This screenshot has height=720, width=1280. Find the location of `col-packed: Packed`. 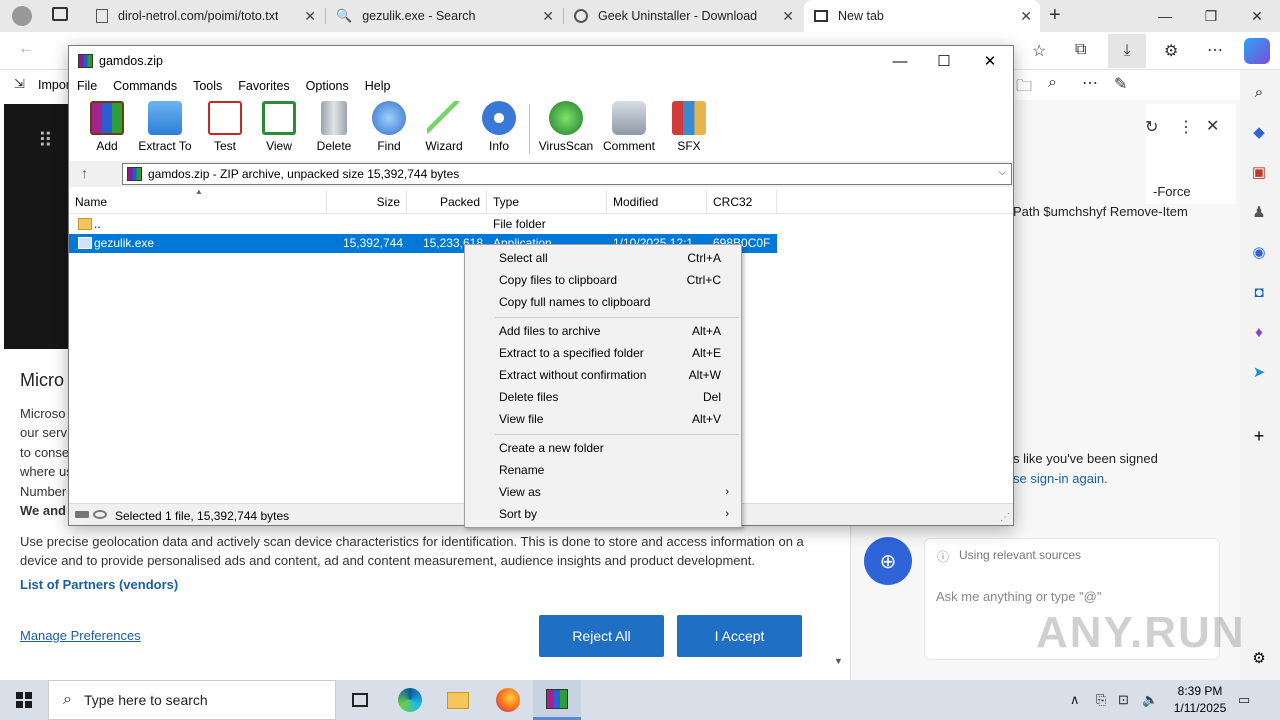

col-packed: Packed is located at coordinates (447, 202).